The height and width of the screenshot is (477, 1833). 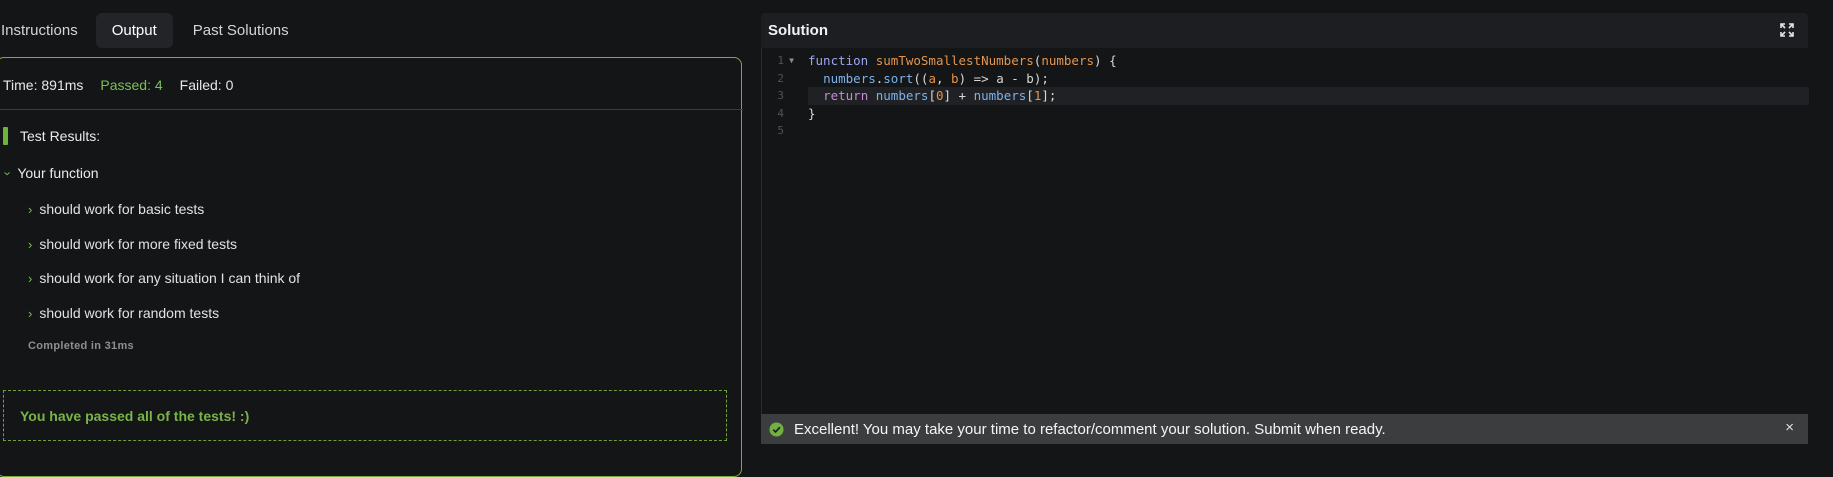 I want to click on solution-title: Solution, so click(x=798, y=30).